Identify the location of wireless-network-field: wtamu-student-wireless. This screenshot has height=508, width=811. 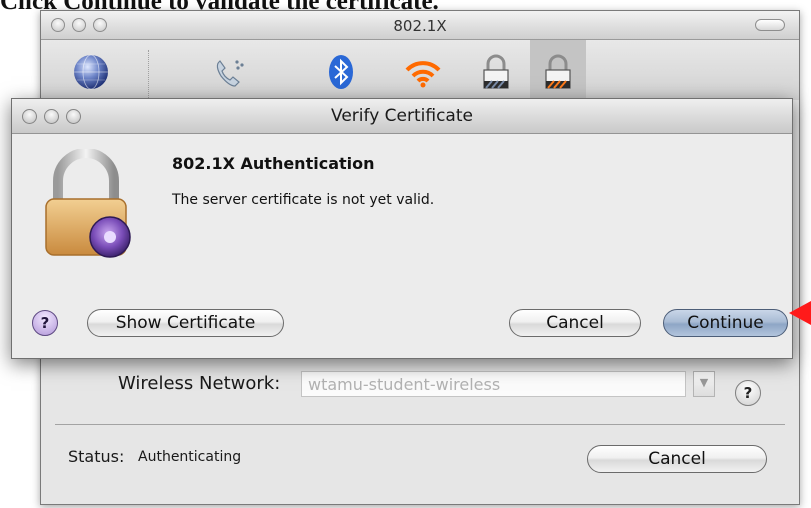
(493, 384).